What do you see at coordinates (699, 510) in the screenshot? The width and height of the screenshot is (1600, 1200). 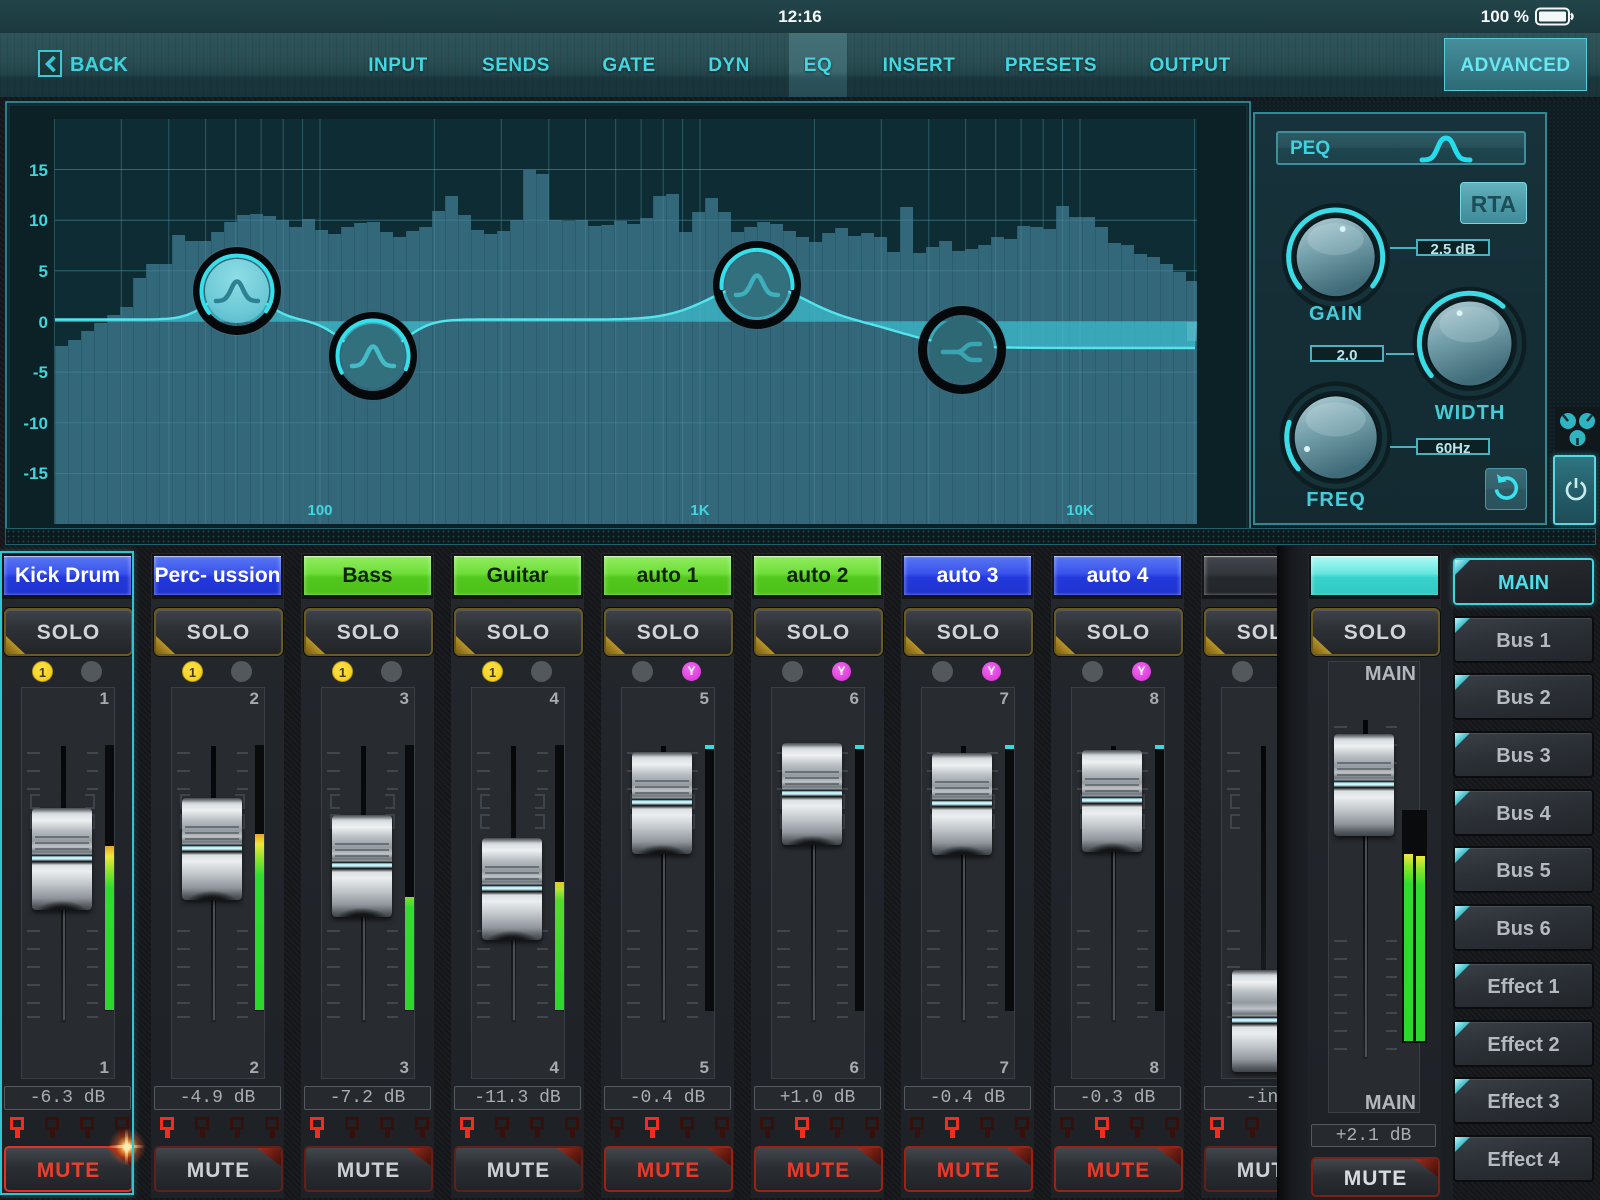 I see `svg-text: 1K` at bounding box center [699, 510].